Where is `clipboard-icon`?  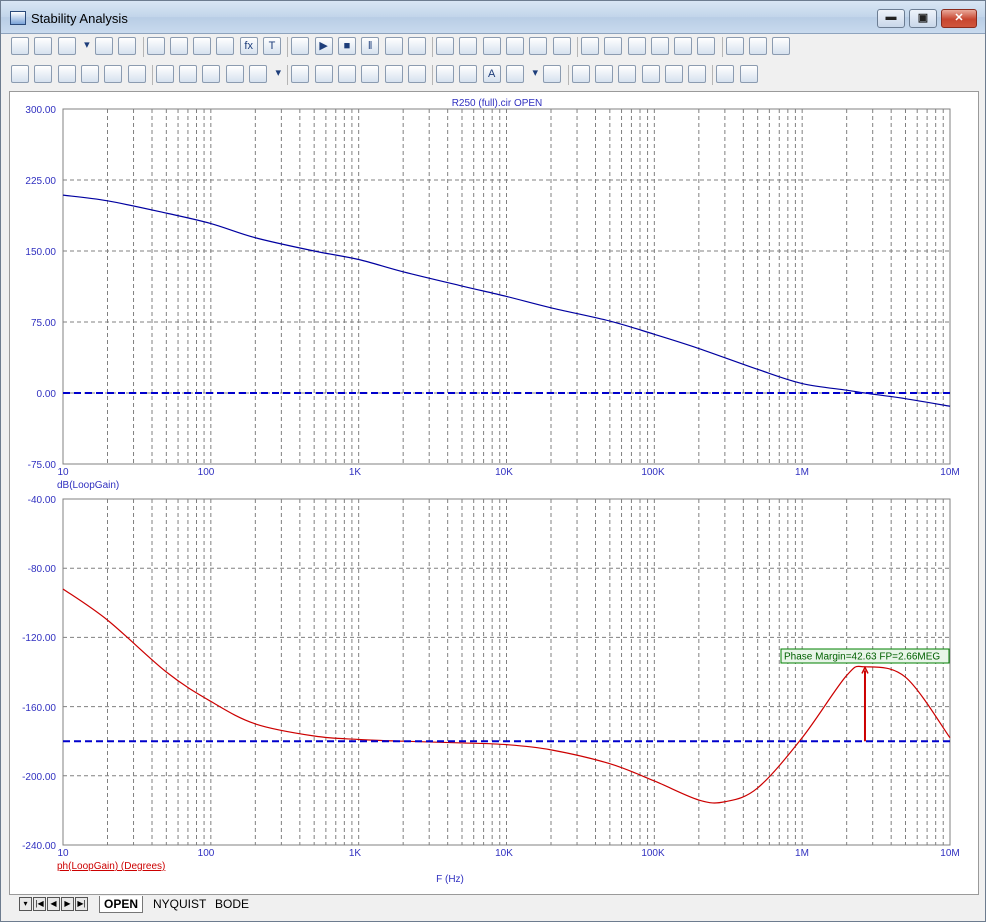 clipboard-icon is located at coordinates (258, 74).